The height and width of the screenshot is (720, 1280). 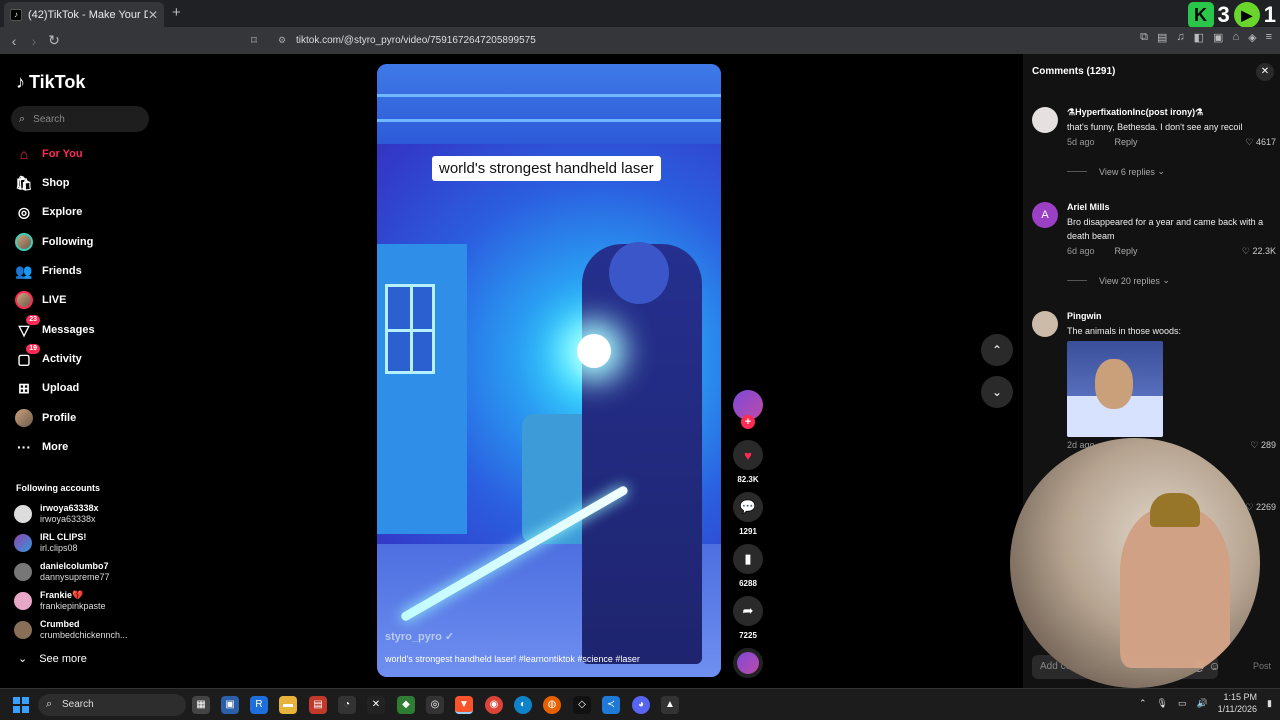 What do you see at coordinates (1144, 37) in the screenshot?
I see `extensions-icon: ⧉` at bounding box center [1144, 37].